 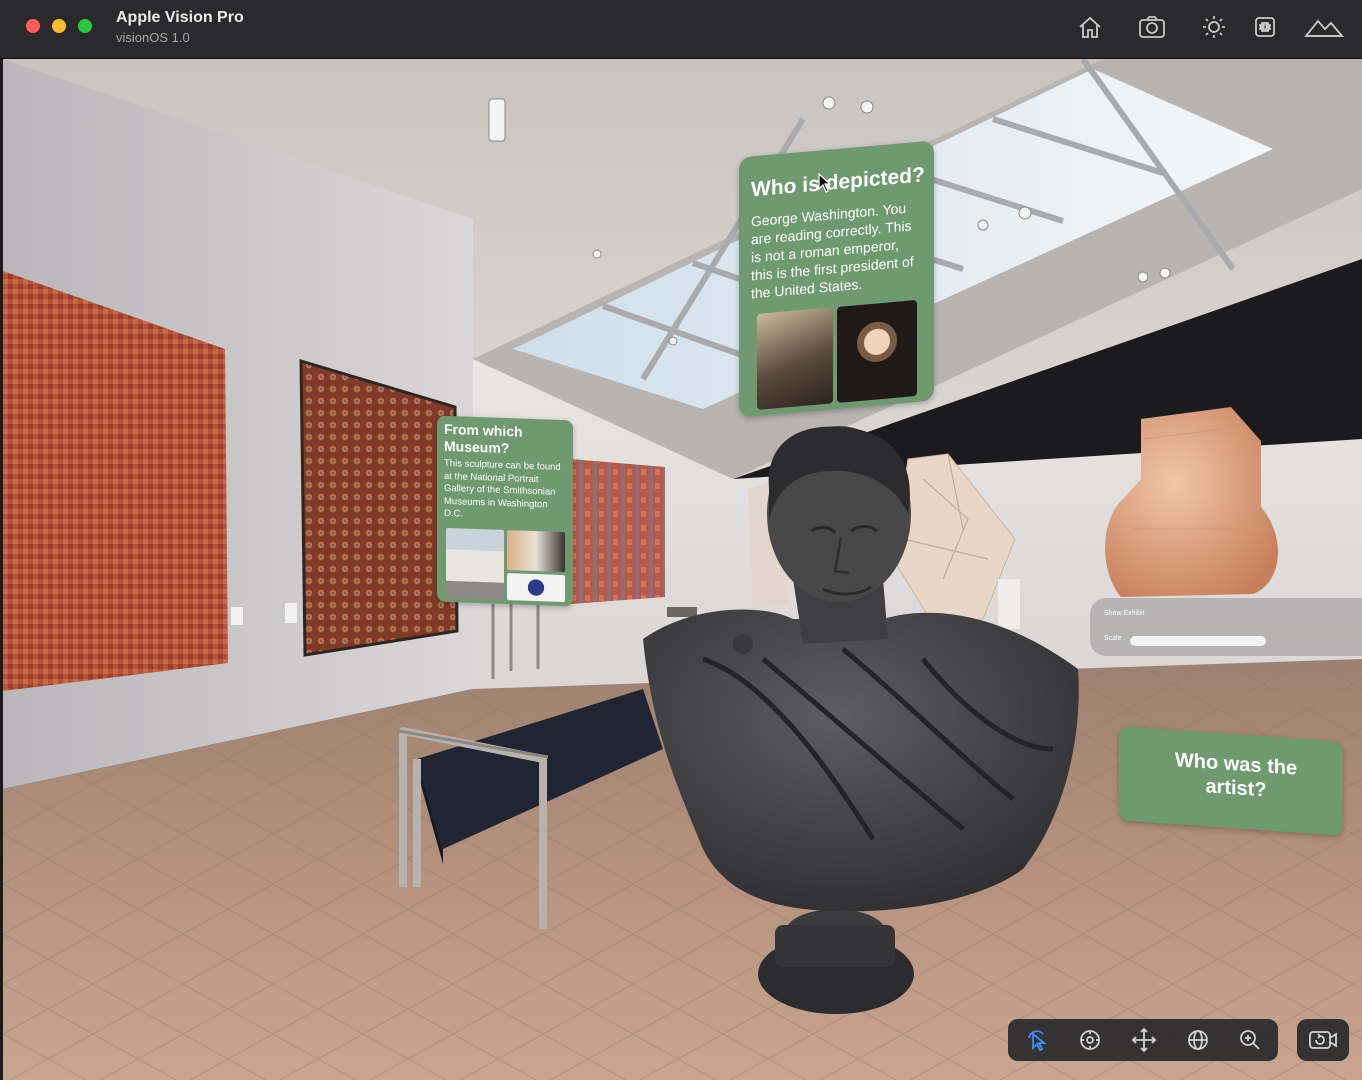 What do you see at coordinates (877, 351) in the screenshot?
I see `washington-portrait-image` at bounding box center [877, 351].